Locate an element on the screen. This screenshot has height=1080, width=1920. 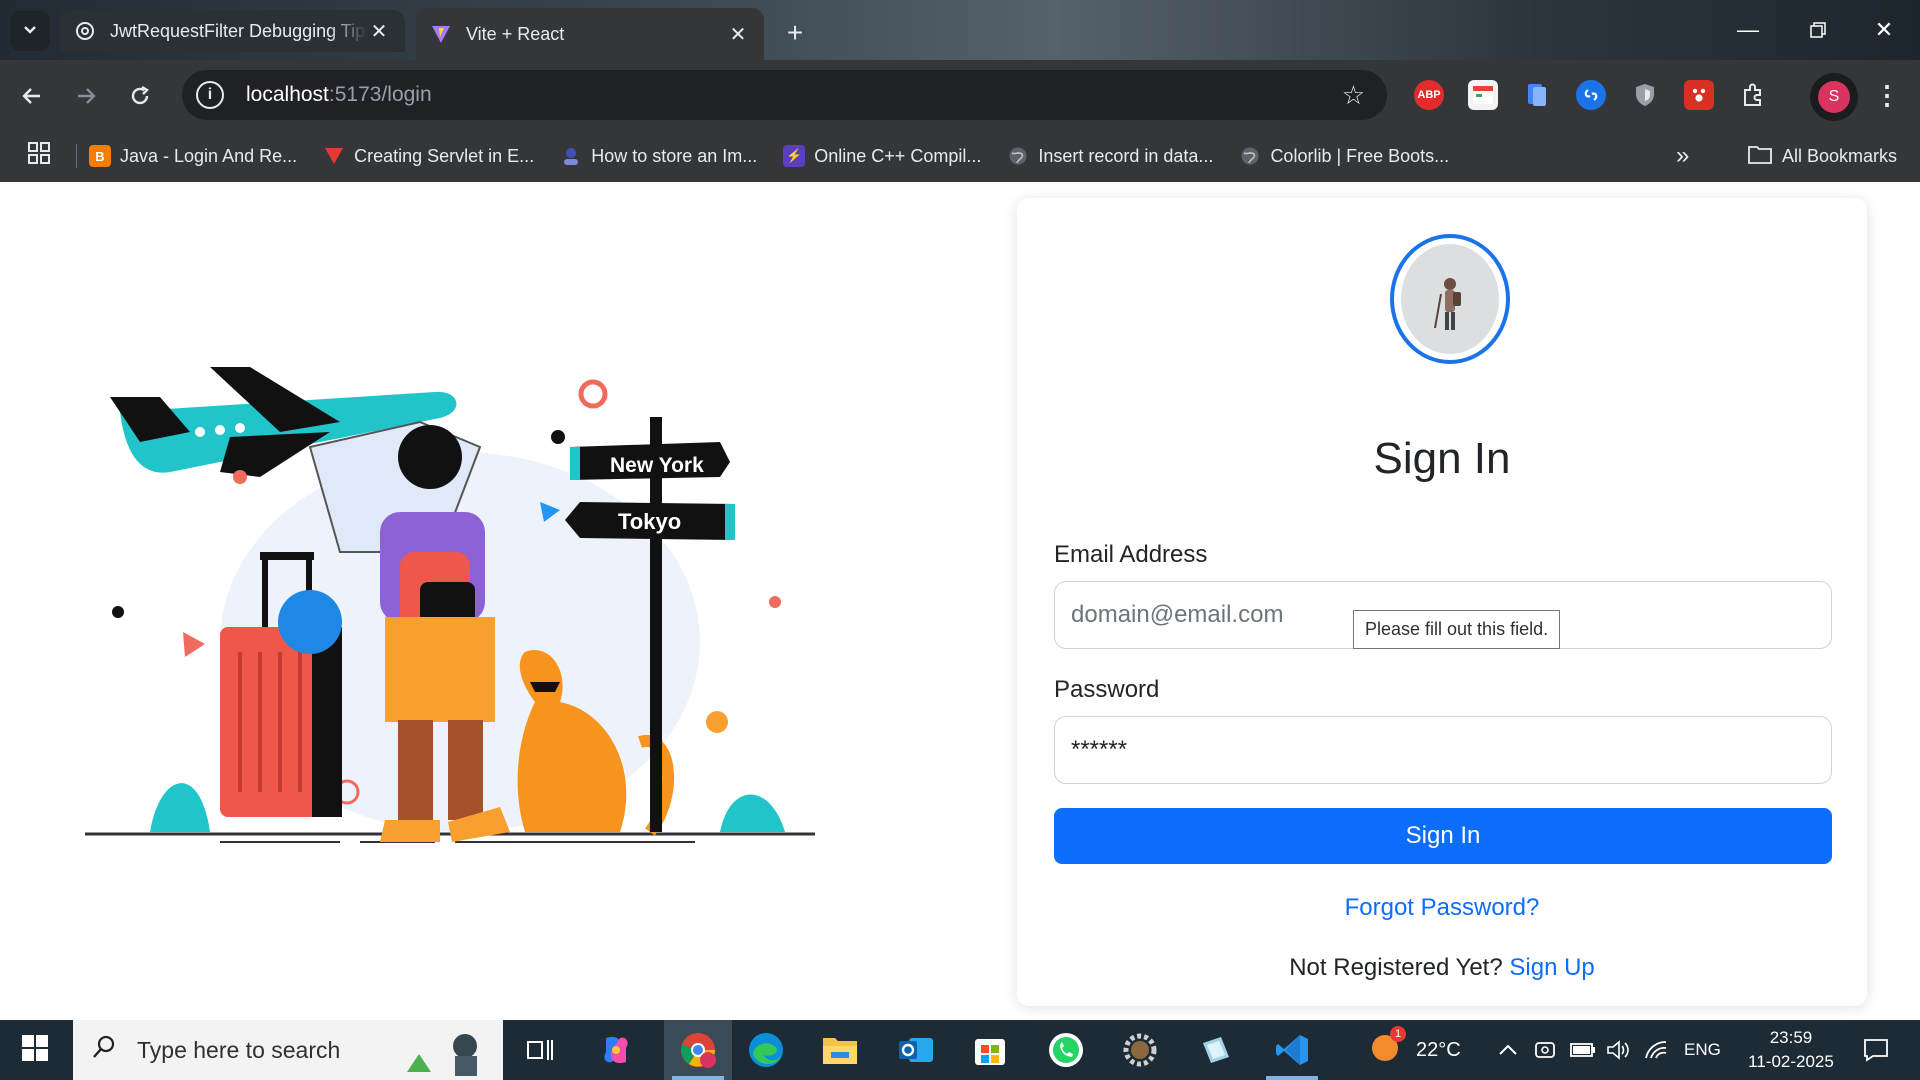
tab-search-button is located at coordinates (30, 31).